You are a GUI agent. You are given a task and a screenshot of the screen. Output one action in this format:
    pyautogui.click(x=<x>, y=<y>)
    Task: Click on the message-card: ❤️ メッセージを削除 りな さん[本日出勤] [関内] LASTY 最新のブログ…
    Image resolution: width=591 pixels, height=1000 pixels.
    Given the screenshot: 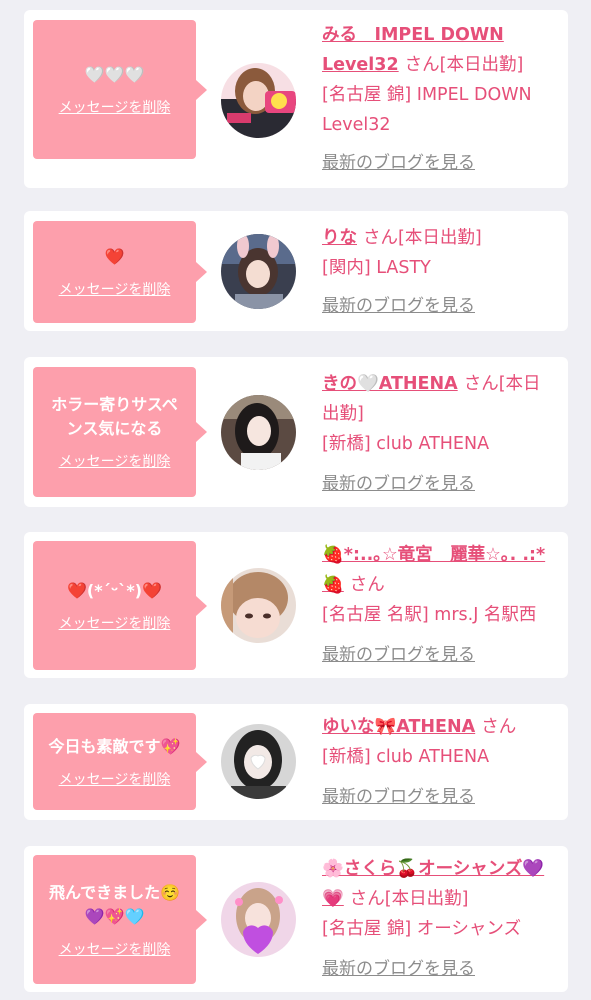 What is the action you would take?
    pyautogui.click(x=296, y=271)
    